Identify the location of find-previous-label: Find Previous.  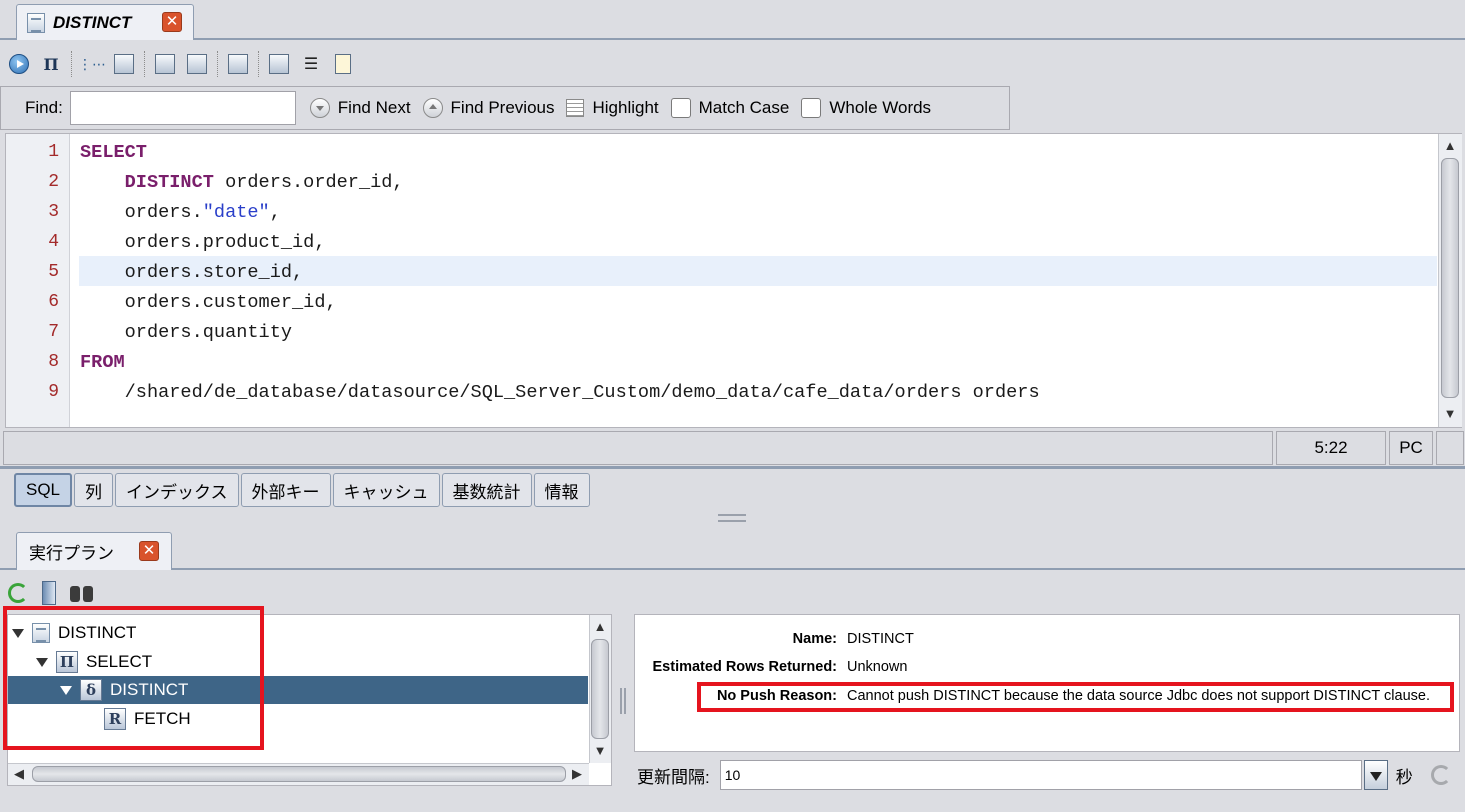
(502, 107).